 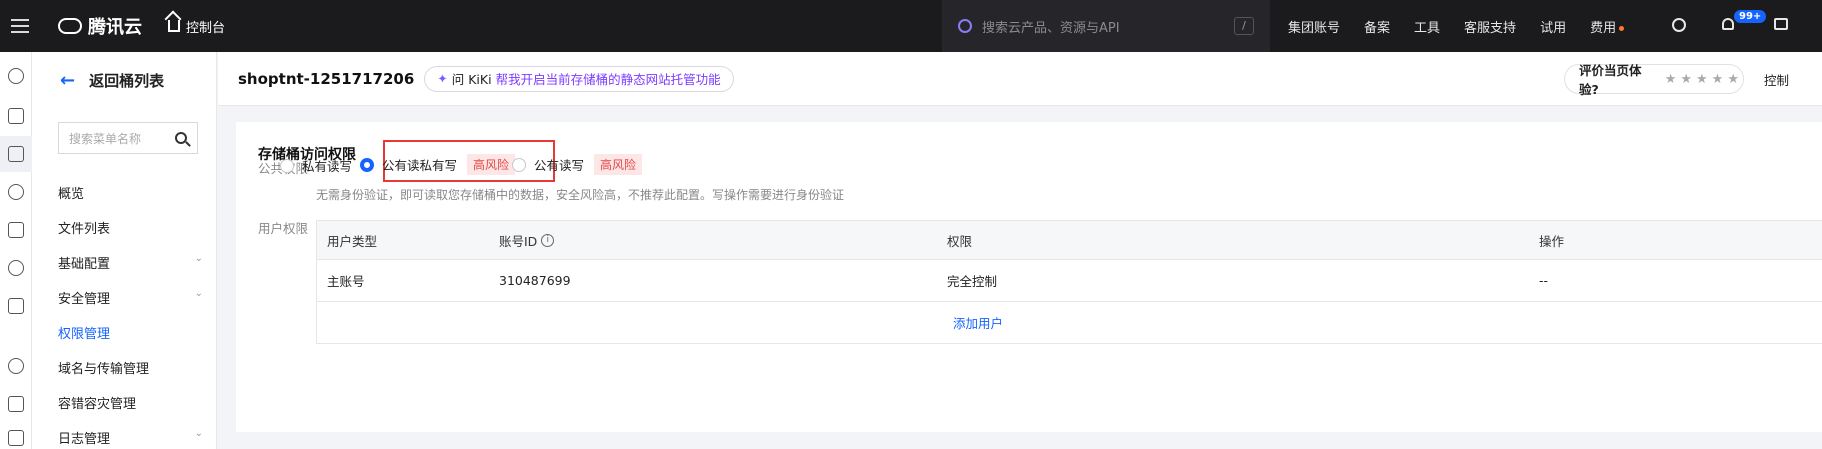 What do you see at coordinates (535, 280) in the screenshot?
I see `cell-account-id: 310487699` at bounding box center [535, 280].